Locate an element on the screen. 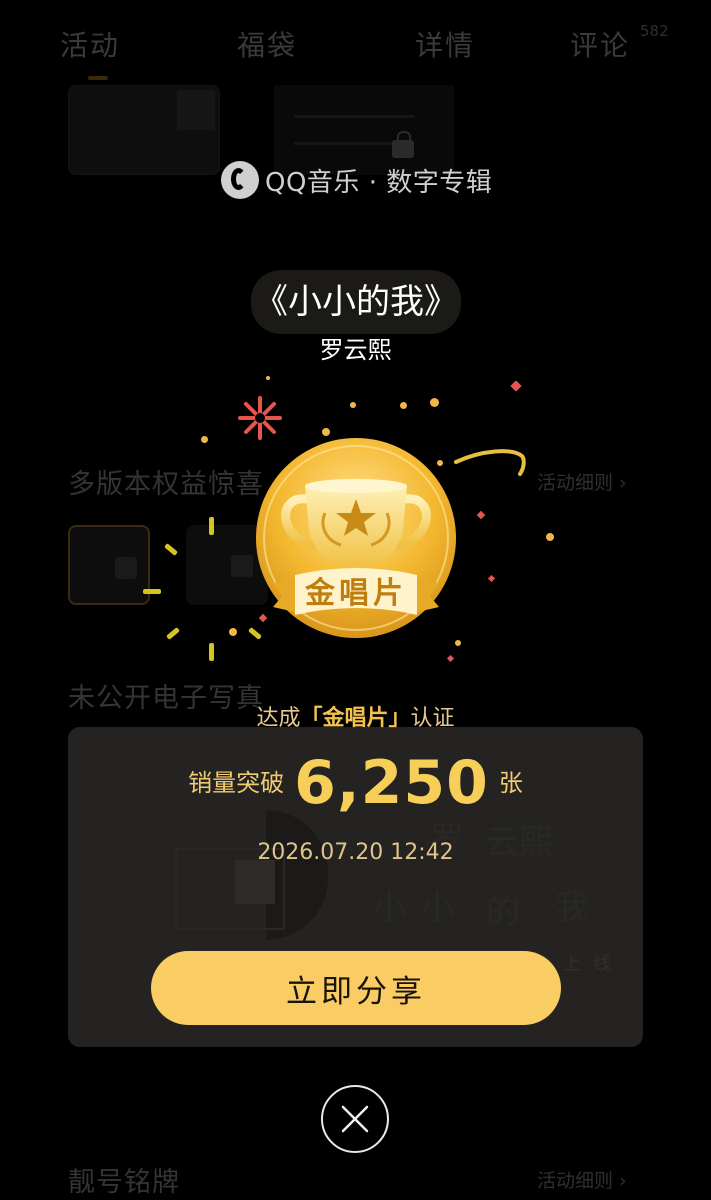 The image size is (711, 1200). sales-label: 销量突破 is located at coordinates (236, 783).